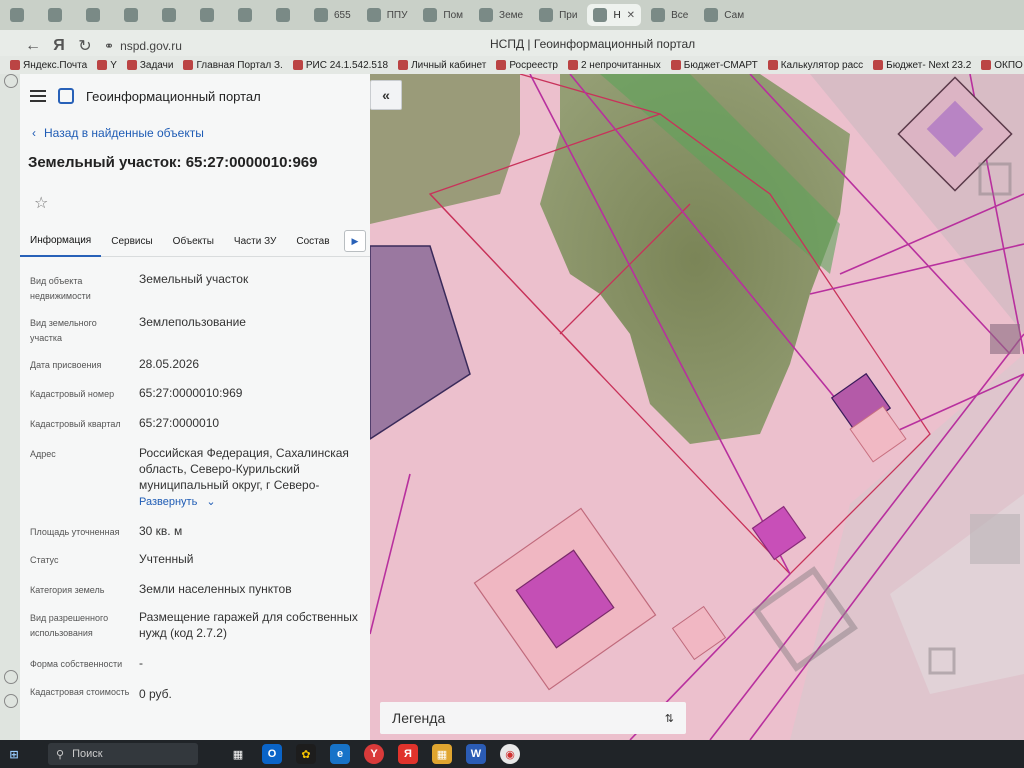  I want to click on sort-arrows-icon: ⇅, so click(669, 718).